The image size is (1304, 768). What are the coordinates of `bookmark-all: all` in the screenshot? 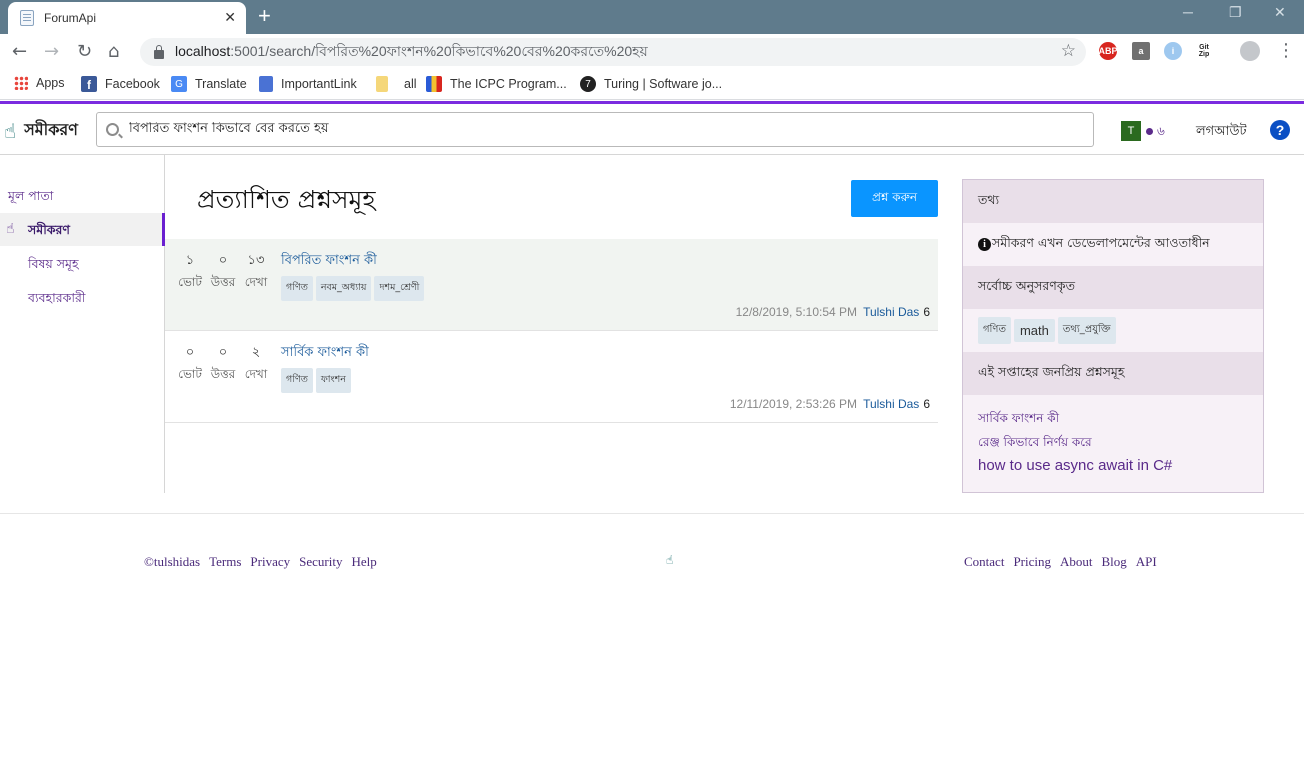 It's located at (396, 84).